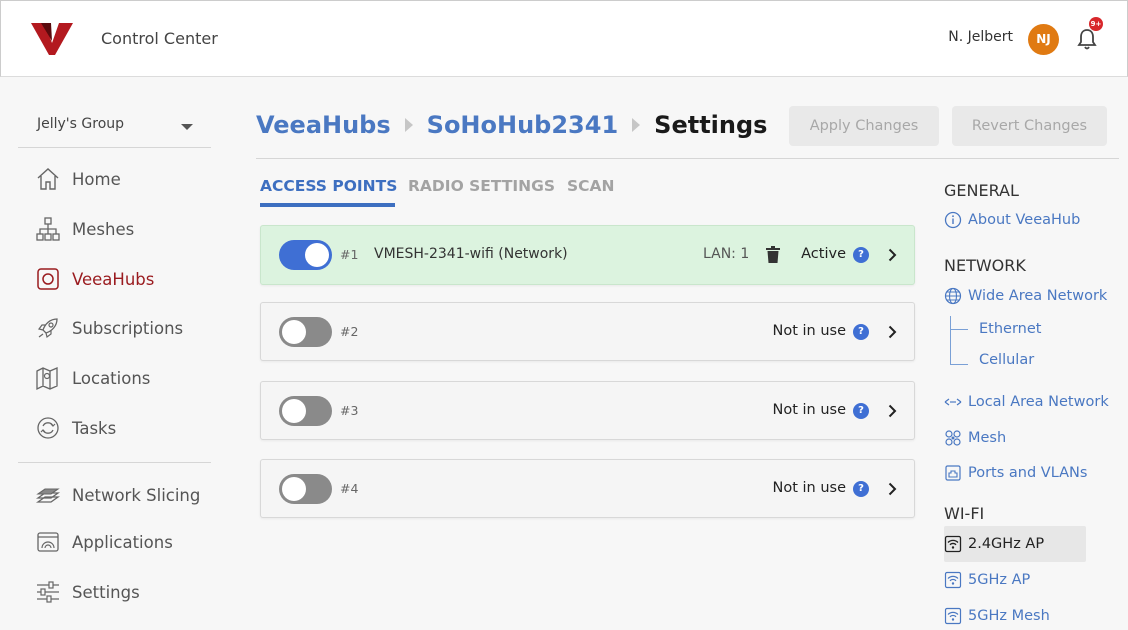 The width and height of the screenshot is (1128, 630). What do you see at coordinates (953, 402) in the screenshot?
I see `lan-arrows-icon` at bounding box center [953, 402].